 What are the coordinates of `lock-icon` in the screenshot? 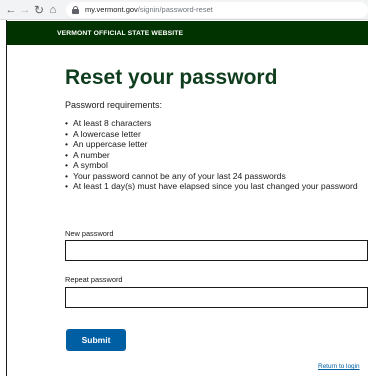 It's located at (75, 9).